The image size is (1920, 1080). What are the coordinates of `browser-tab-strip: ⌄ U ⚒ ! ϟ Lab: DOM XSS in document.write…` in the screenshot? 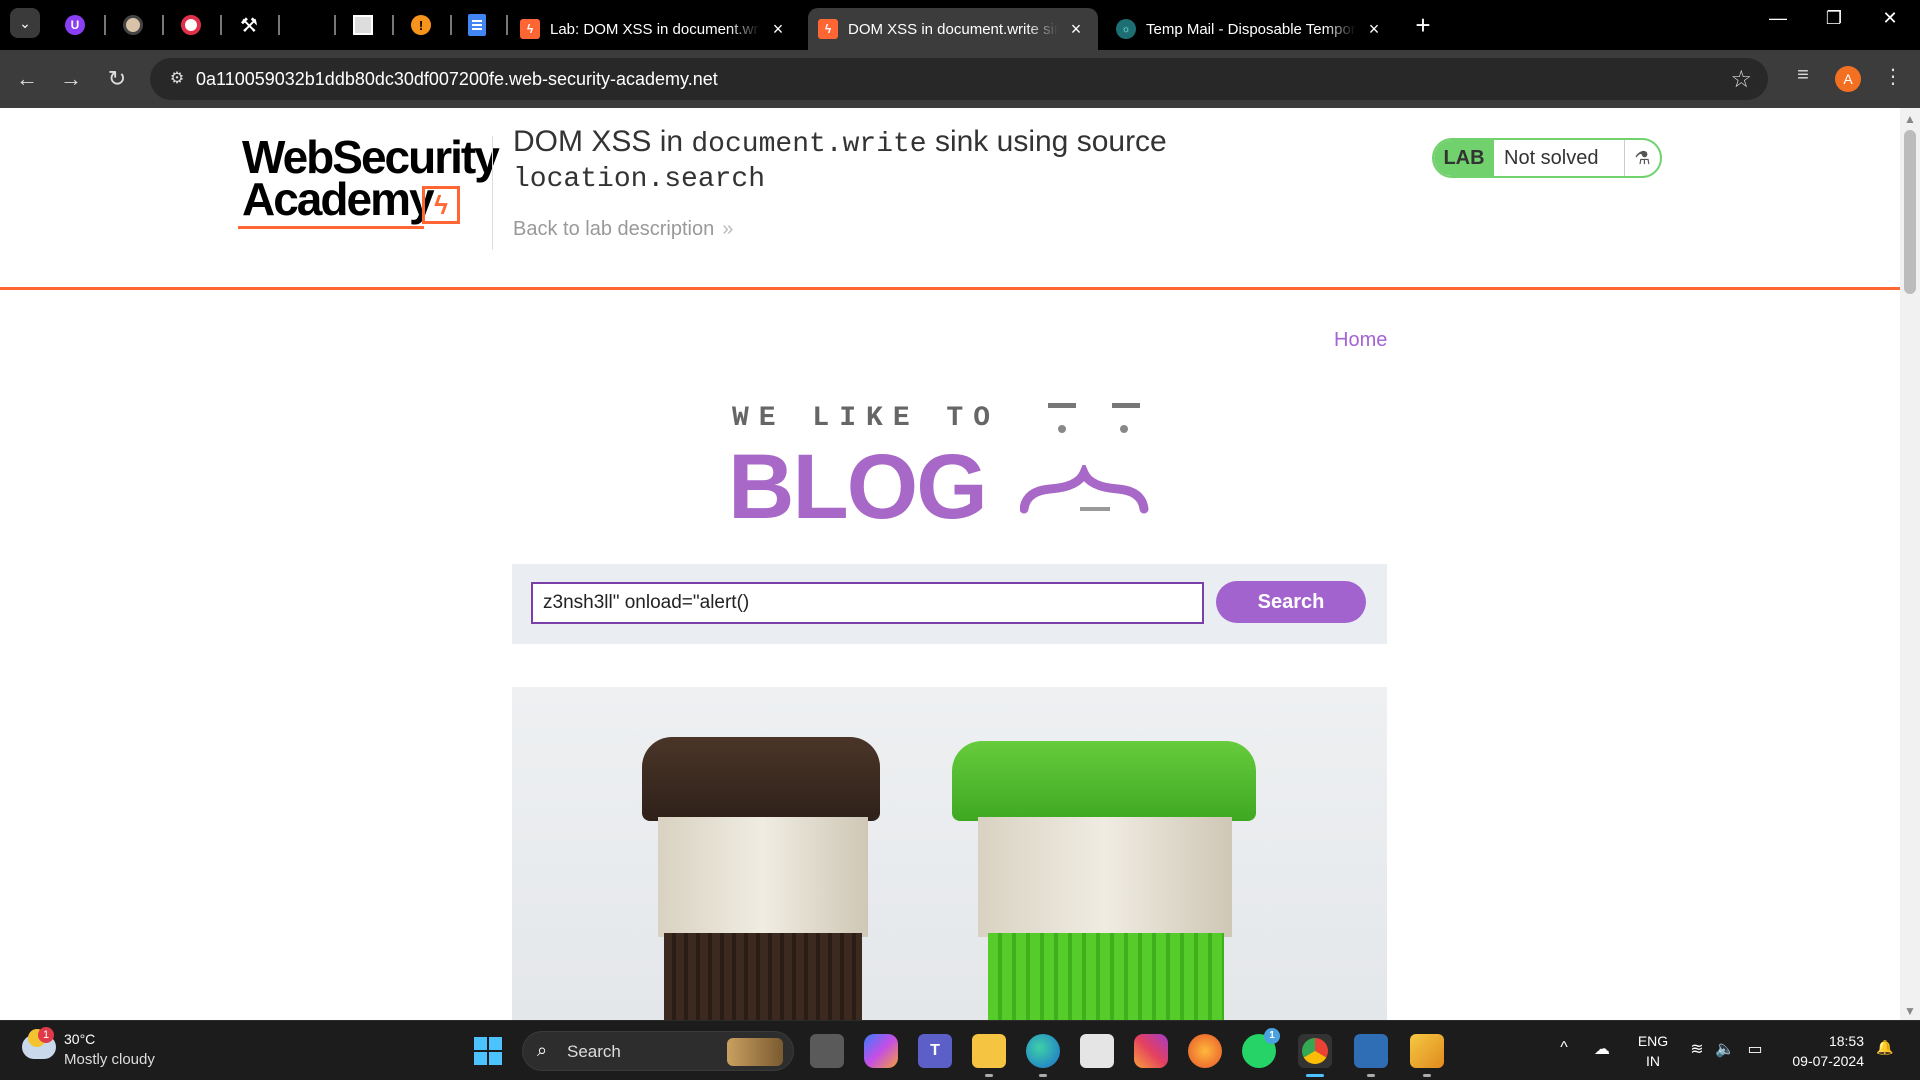 It's located at (960, 25).